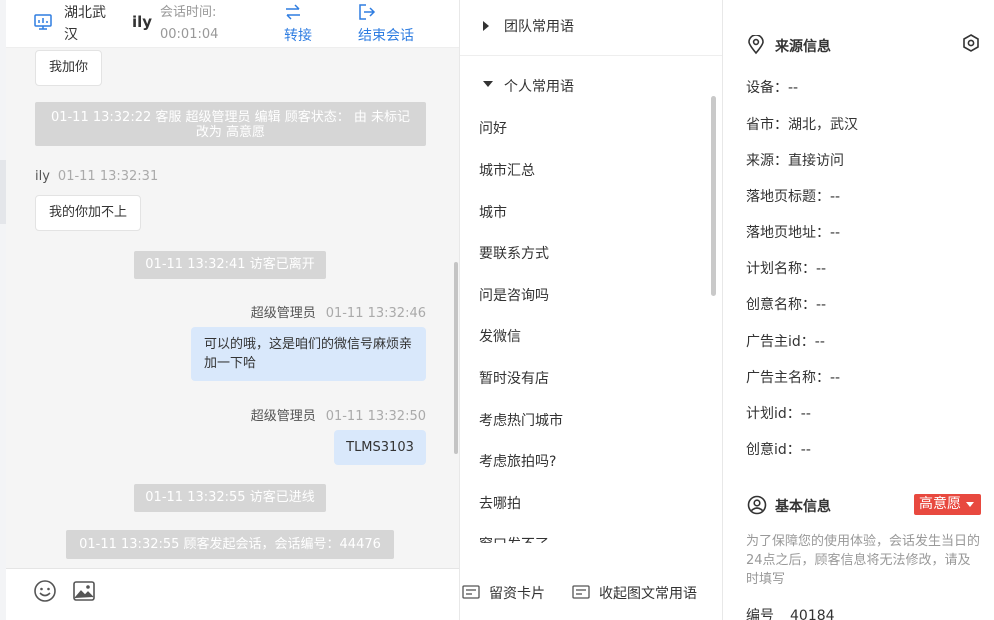  What do you see at coordinates (514, 253) in the screenshot?
I see `phrase-item: 要联系方式` at bounding box center [514, 253].